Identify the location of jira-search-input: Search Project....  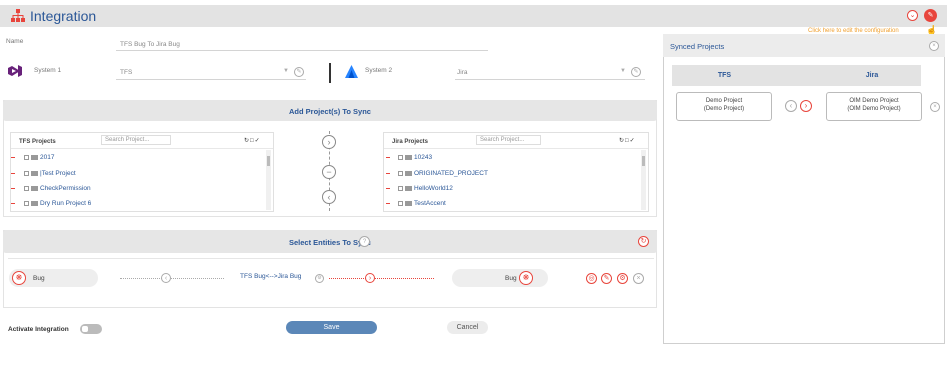
(508, 140).